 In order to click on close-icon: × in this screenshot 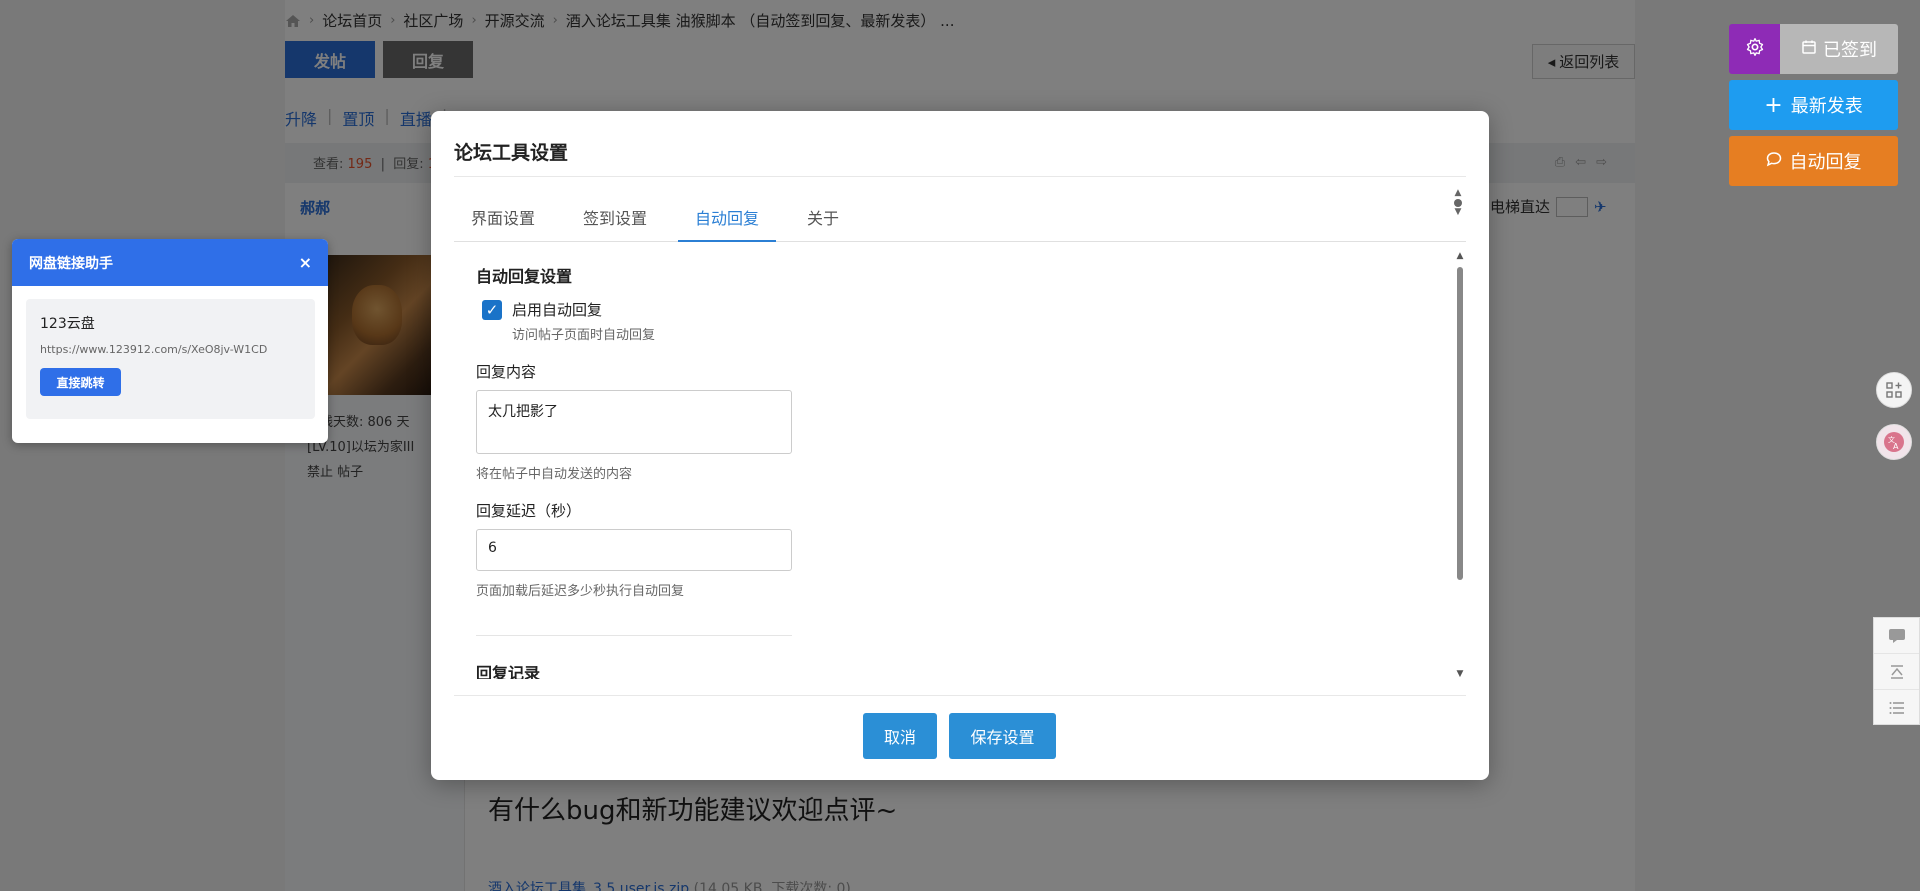, I will do `click(305, 262)`.